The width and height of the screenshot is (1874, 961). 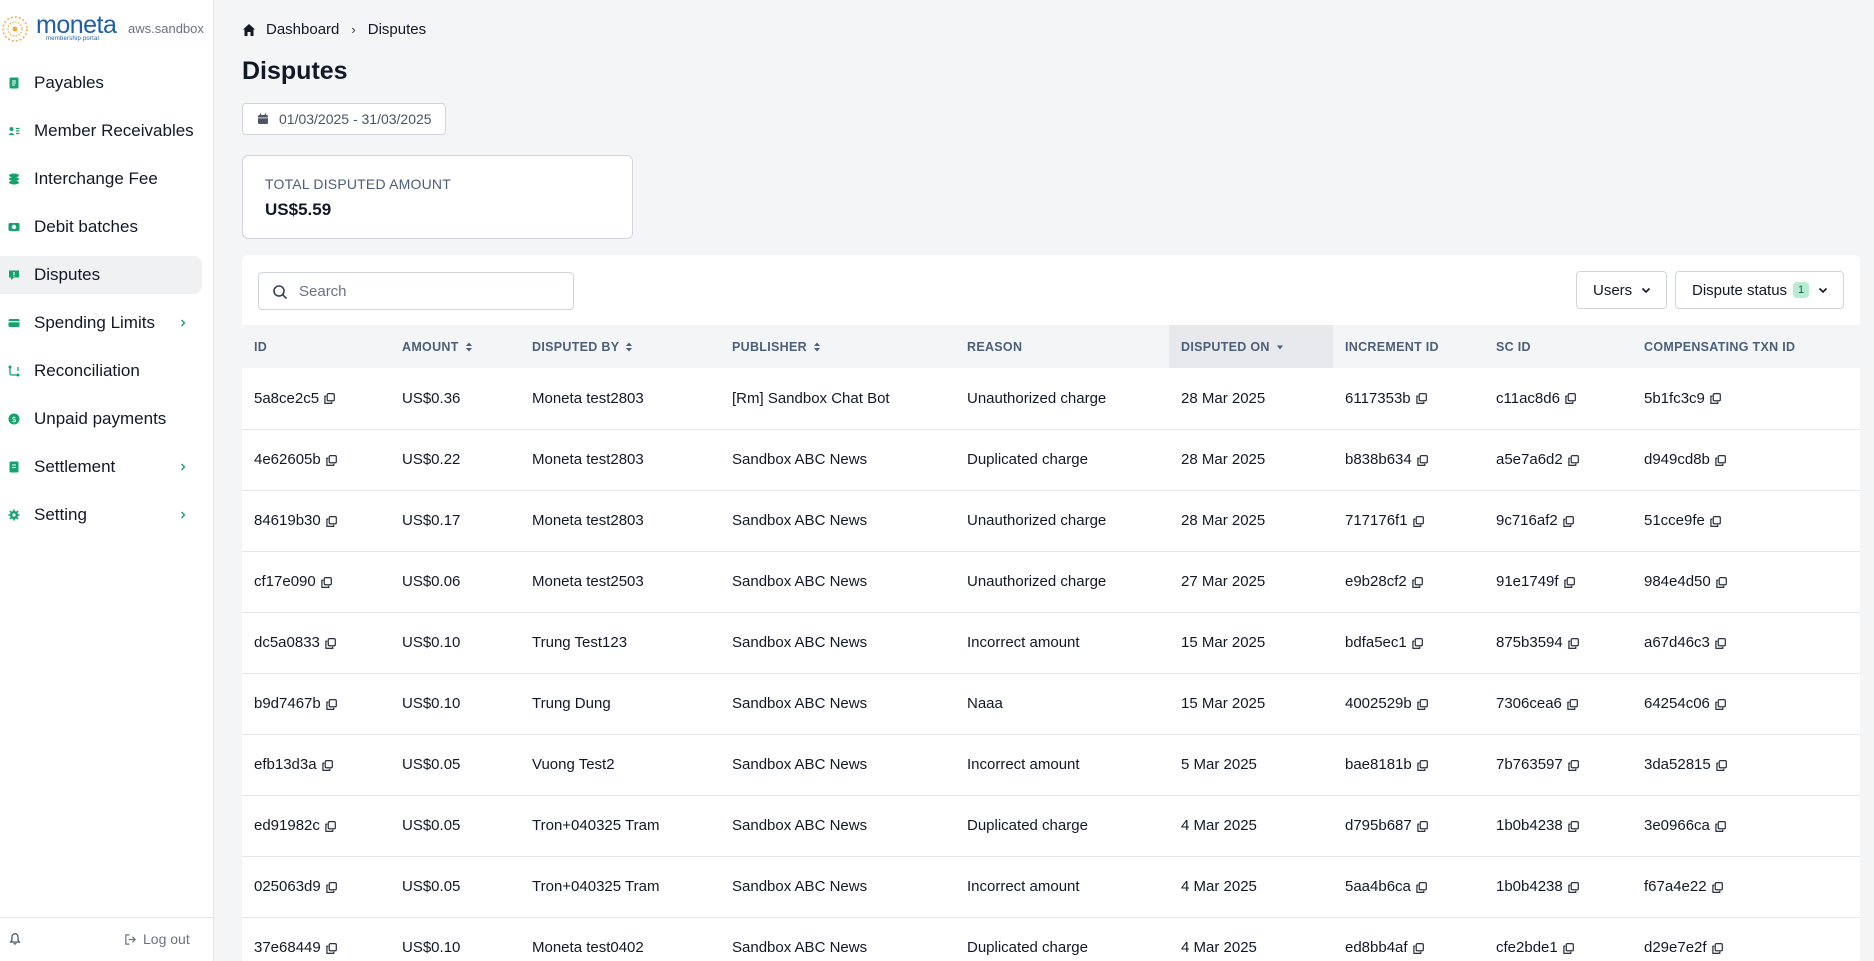 What do you see at coordinates (15, 939) in the screenshot?
I see `bell-icon` at bounding box center [15, 939].